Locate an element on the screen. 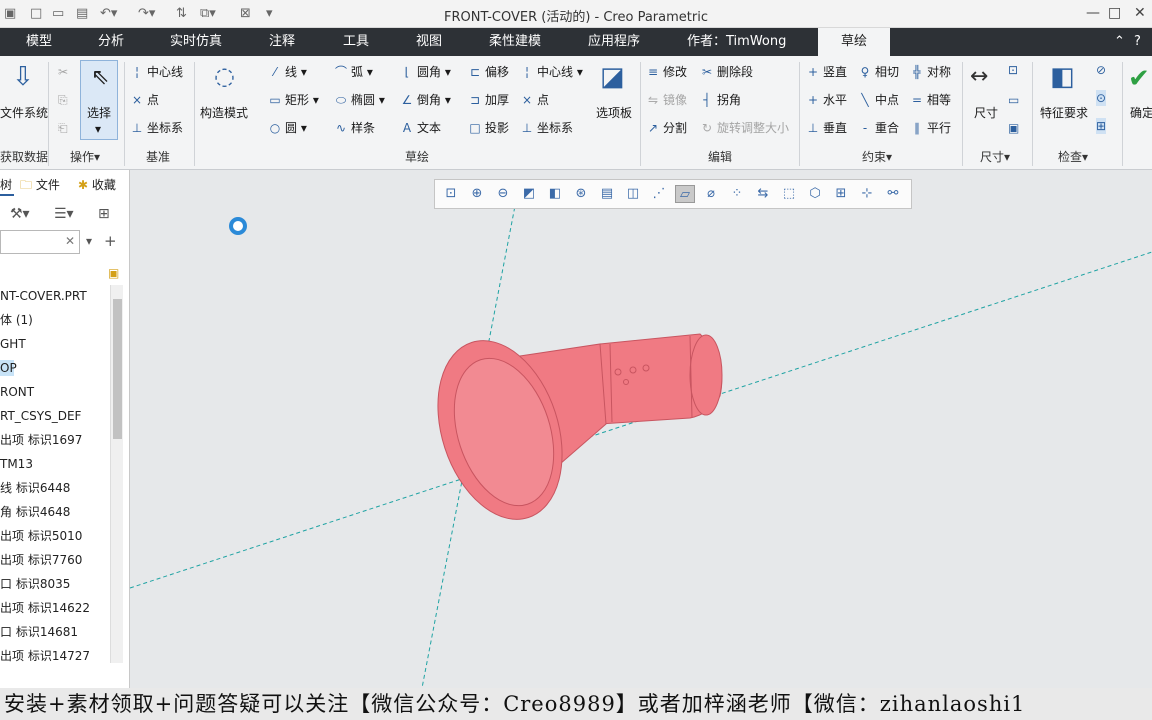 This screenshot has width=1152, height=720. tab-model-tree: 树 is located at coordinates (7, 185).